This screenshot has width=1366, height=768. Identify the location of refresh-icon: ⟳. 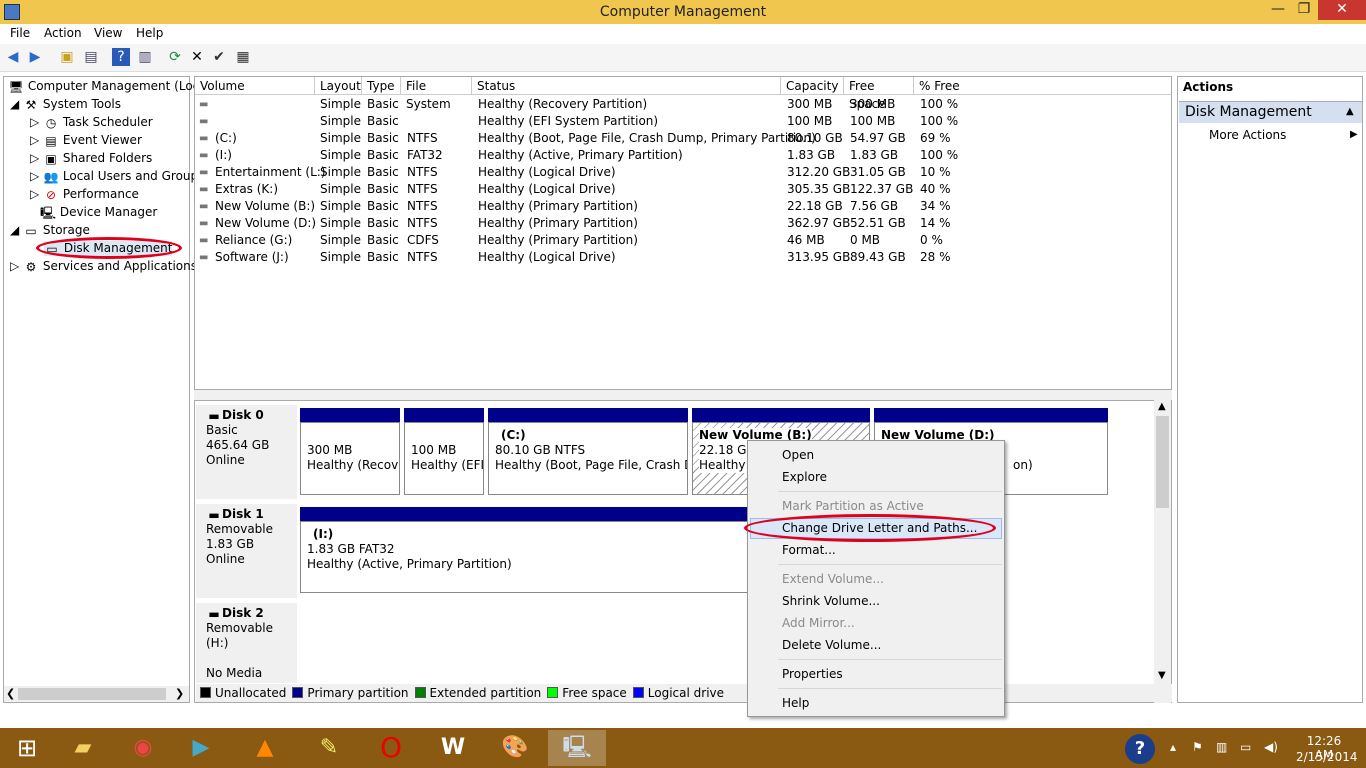
(175, 57).